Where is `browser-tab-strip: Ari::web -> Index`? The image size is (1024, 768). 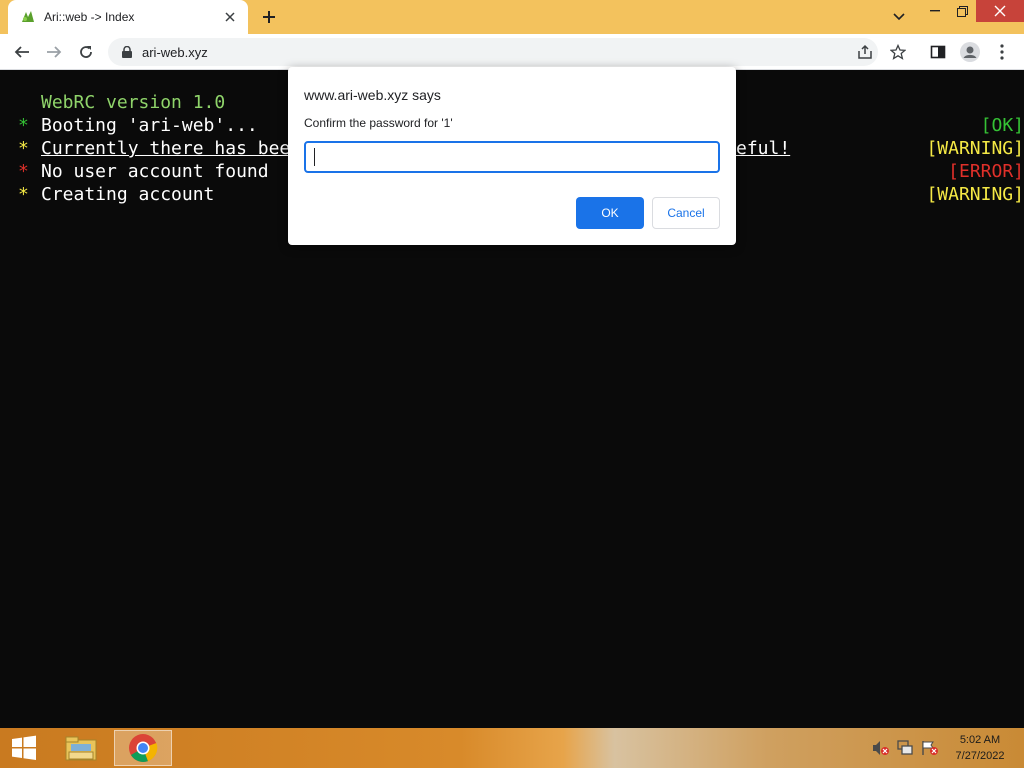
browser-tab-strip: Ari::web -> Index is located at coordinates (512, 17).